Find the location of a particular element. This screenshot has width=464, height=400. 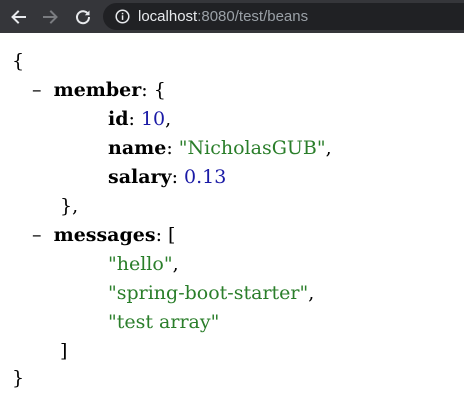

field-key: id is located at coordinates (118, 119).